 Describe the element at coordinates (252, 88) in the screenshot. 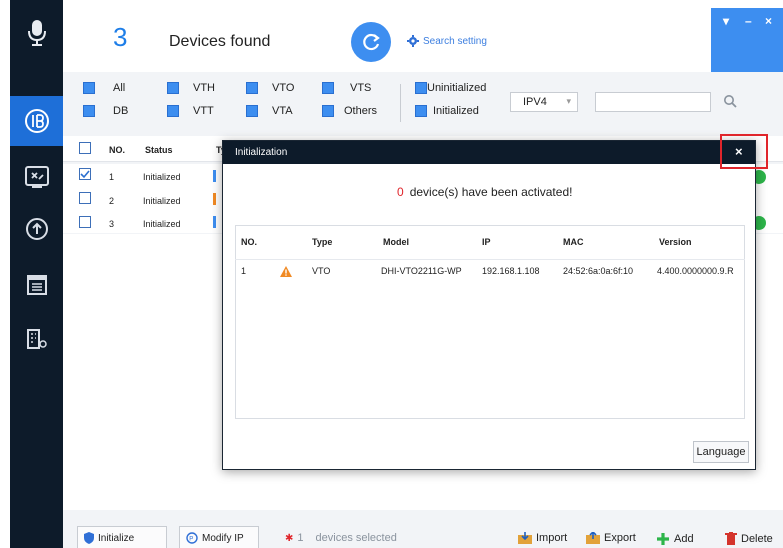

I see `filter-checkbox-vto` at that location.